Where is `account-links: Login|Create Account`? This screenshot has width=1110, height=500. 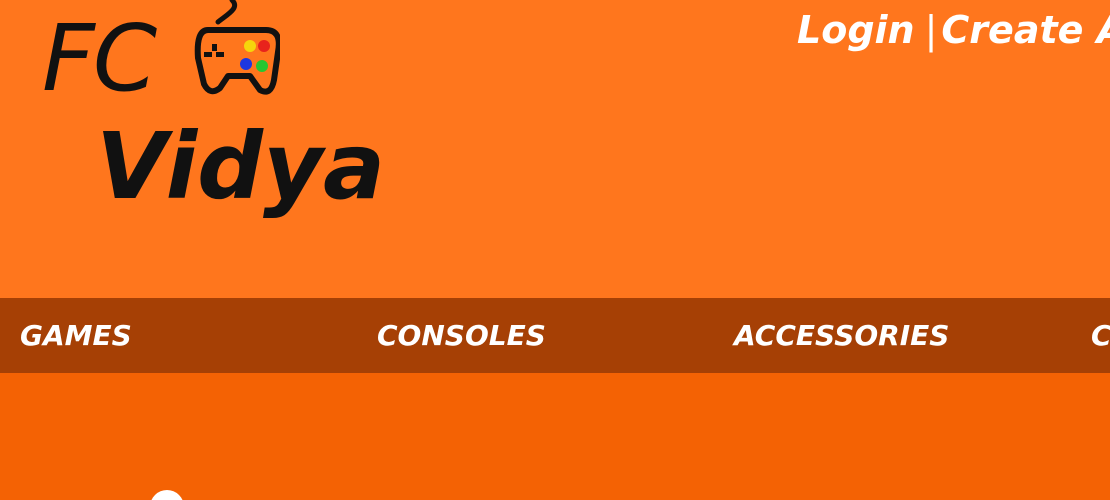 account-links: Login|Create Account is located at coordinates (953, 30).